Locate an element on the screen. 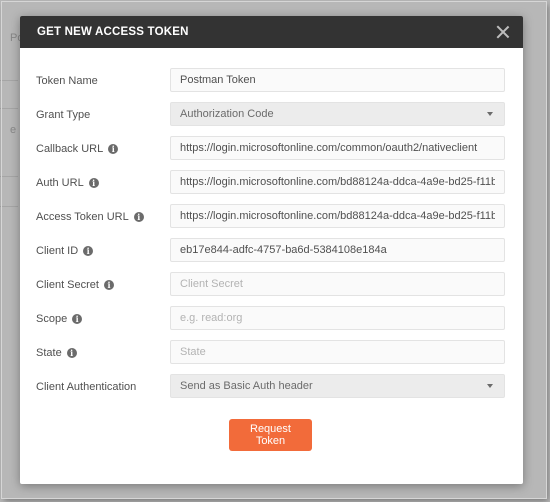 This screenshot has width=550, height=502. client-id-label: Client ID i is located at coordinates (65, 251).